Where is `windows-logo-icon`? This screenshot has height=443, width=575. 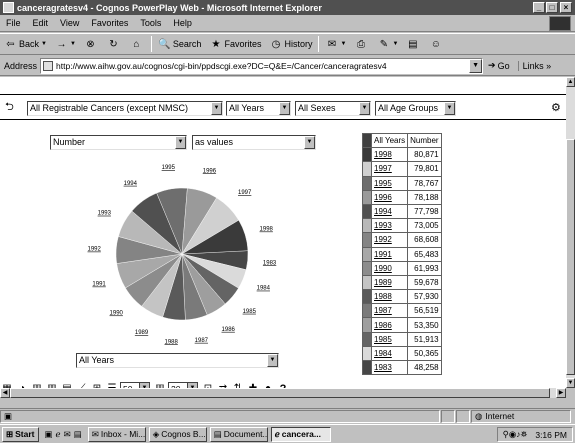 windows-logo-icon is located at coordinates (560, 23).